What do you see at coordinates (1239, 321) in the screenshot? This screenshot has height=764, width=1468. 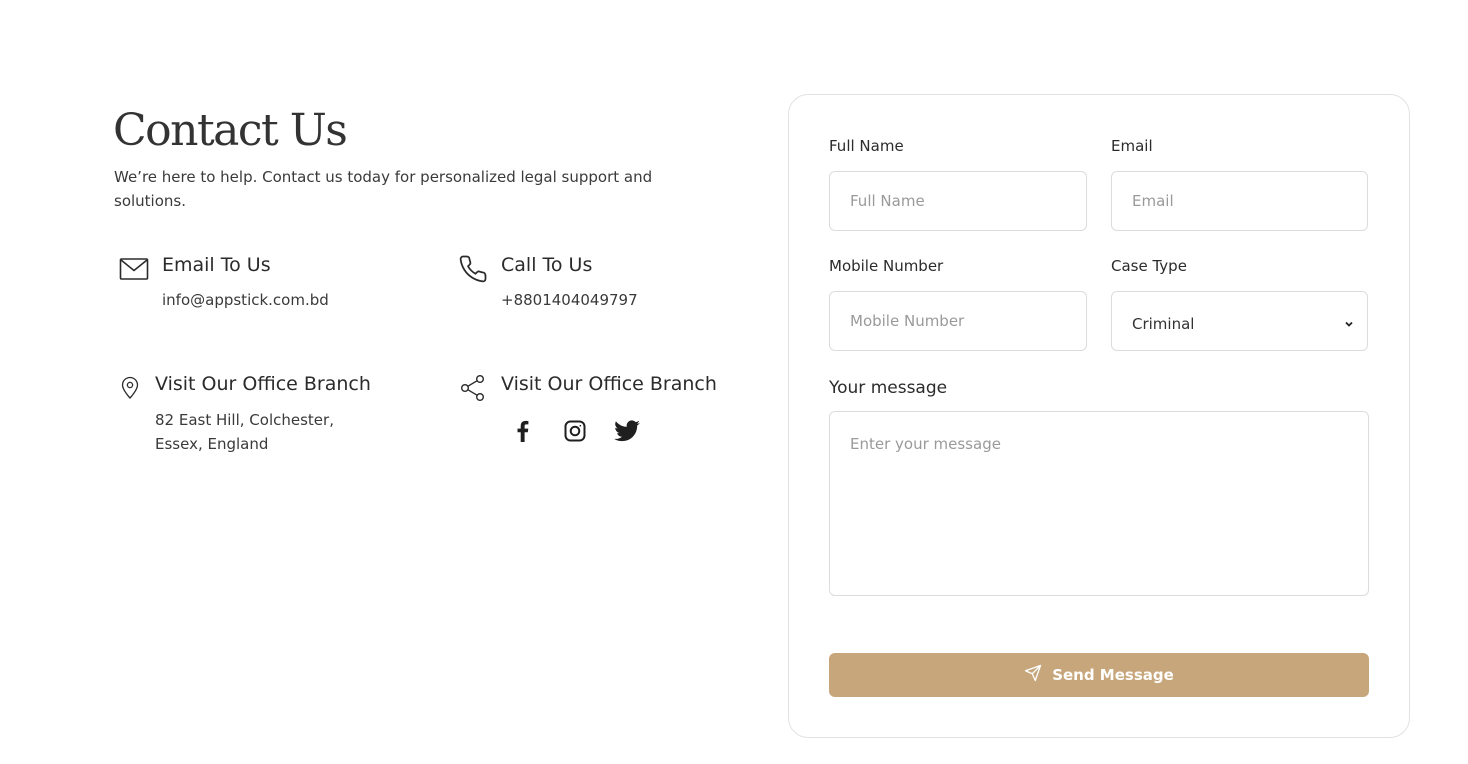 I see `case-type-select: Criminal` at bounding box center [1239, 321].